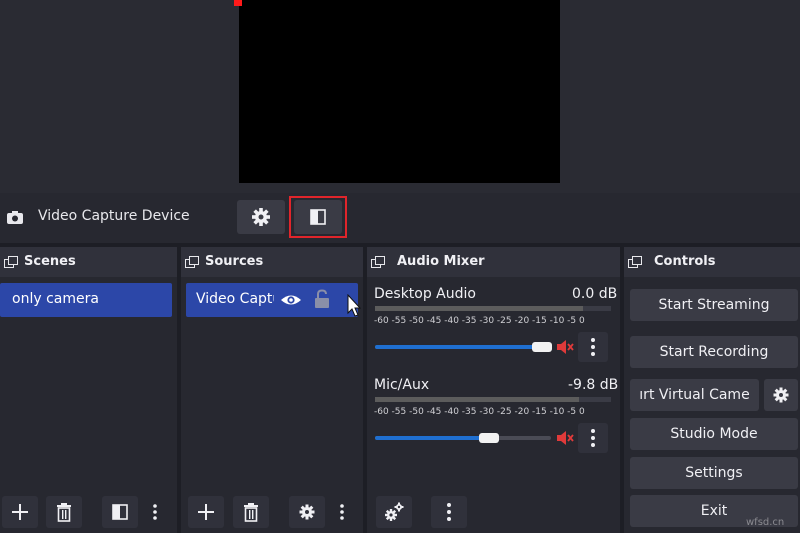  I want to click on filter-icon, so click(120, 512).